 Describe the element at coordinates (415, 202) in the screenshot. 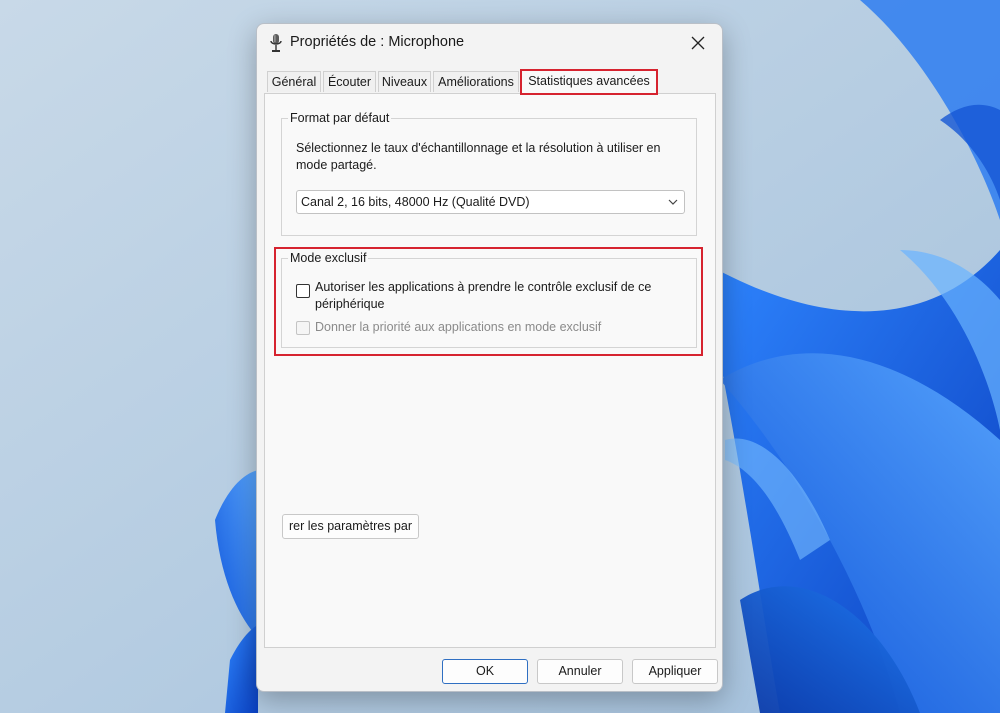

I see `sample-rate-value: Canal 2, 16 bits, 48000 Hz (Qualité DVD)` at that location.